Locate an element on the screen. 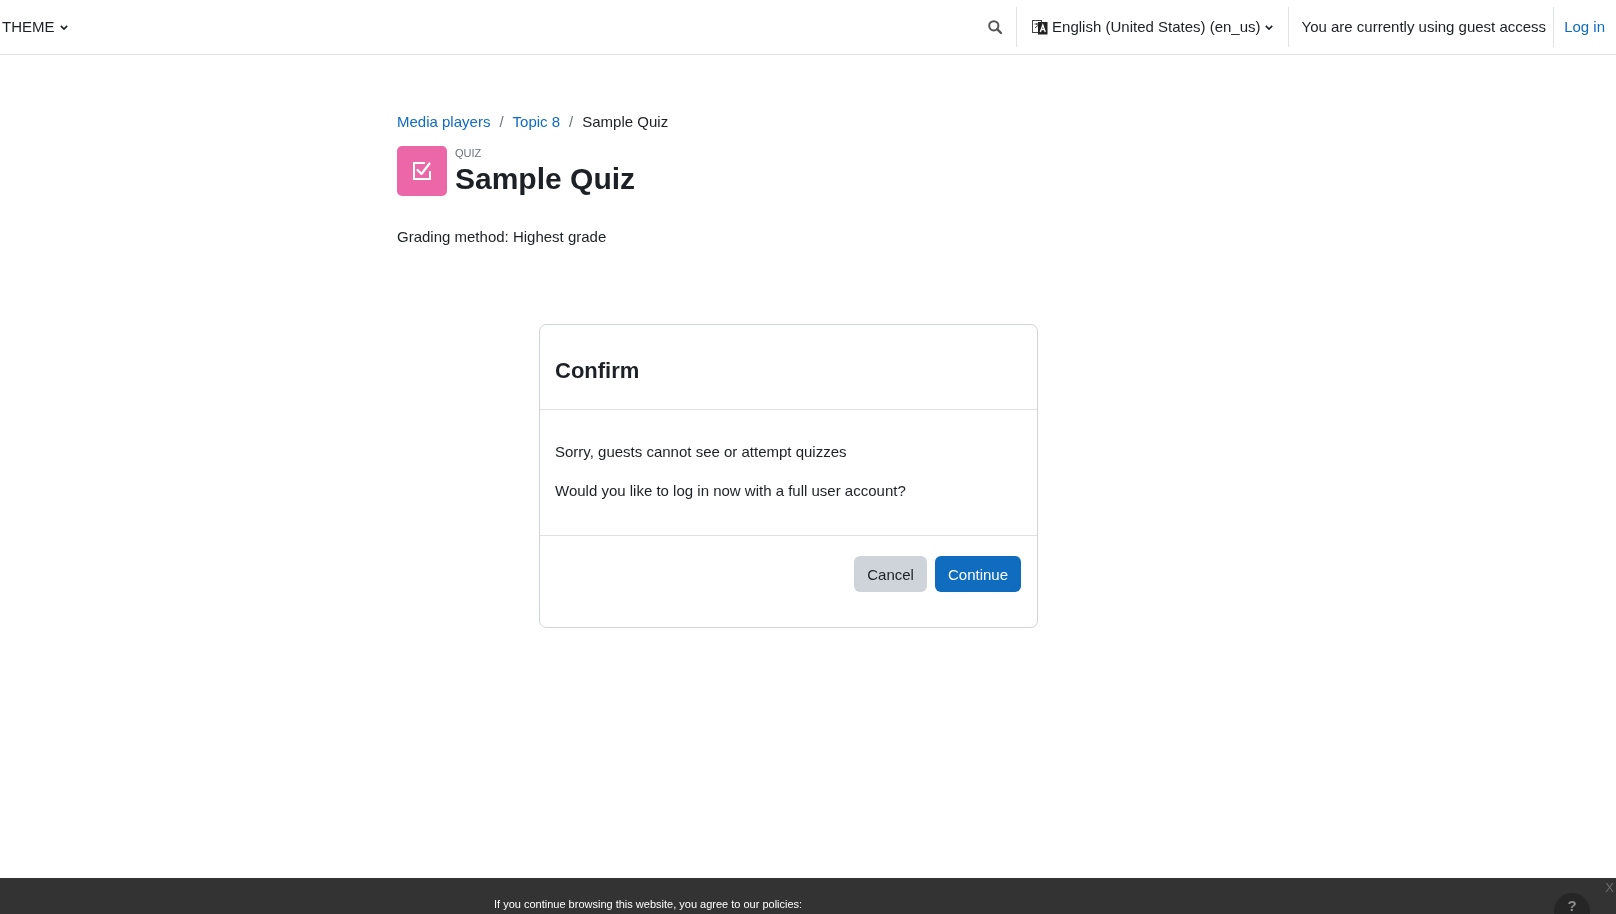 This screenshot has width=1616, height=914. secondary-button: Cancel is located at coordinates (890, 574).